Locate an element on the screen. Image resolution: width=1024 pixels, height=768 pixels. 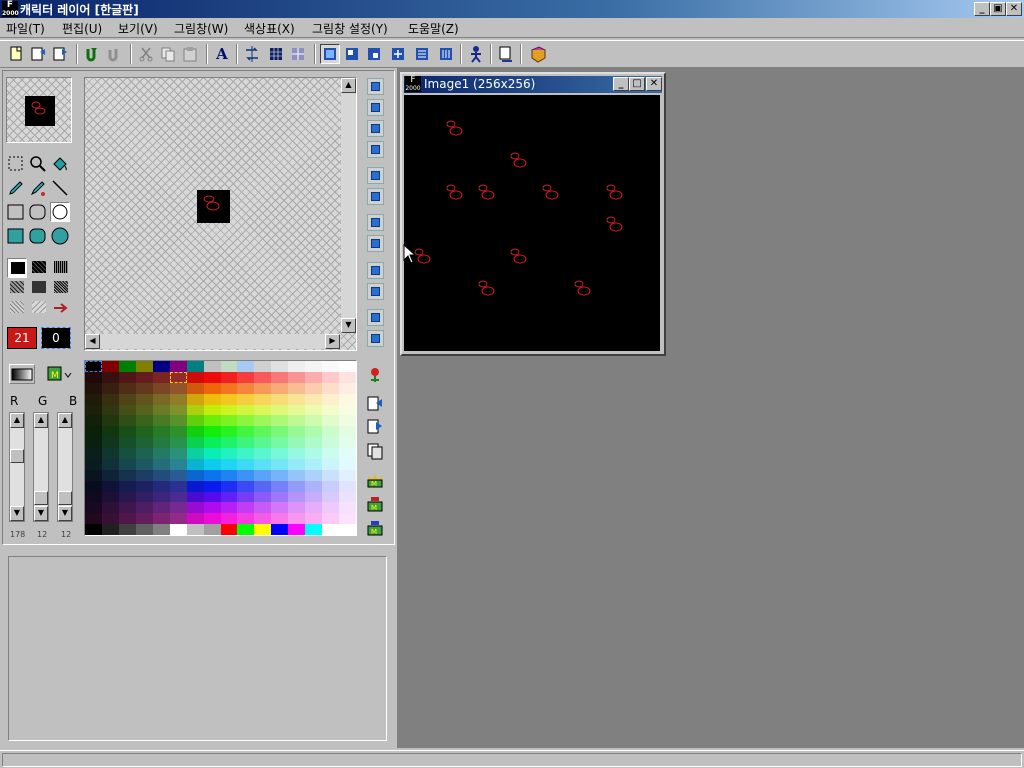
slider-r-up: ▲ is located at coordinates (17, 420).